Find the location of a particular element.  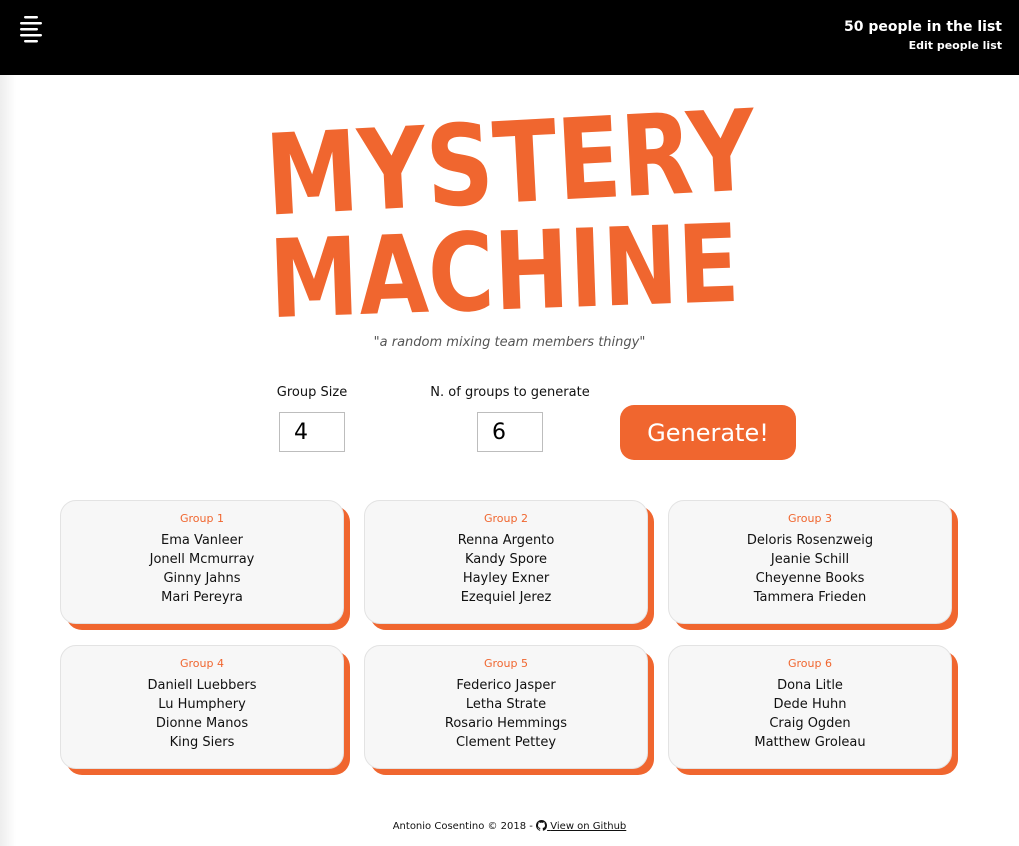

people-count: 50 people in the list is located at coordinates (923, 27).